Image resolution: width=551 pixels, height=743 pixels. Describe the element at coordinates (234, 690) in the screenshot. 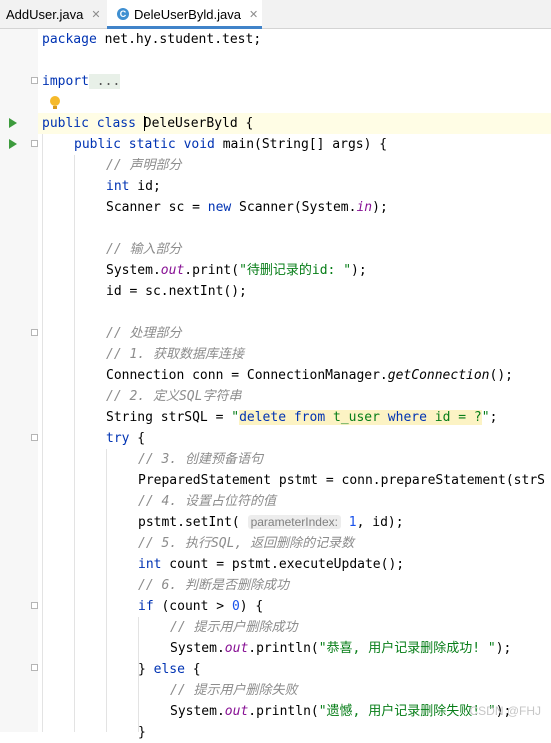

I see `code-comment: // 提示用户删除失败` at that location.